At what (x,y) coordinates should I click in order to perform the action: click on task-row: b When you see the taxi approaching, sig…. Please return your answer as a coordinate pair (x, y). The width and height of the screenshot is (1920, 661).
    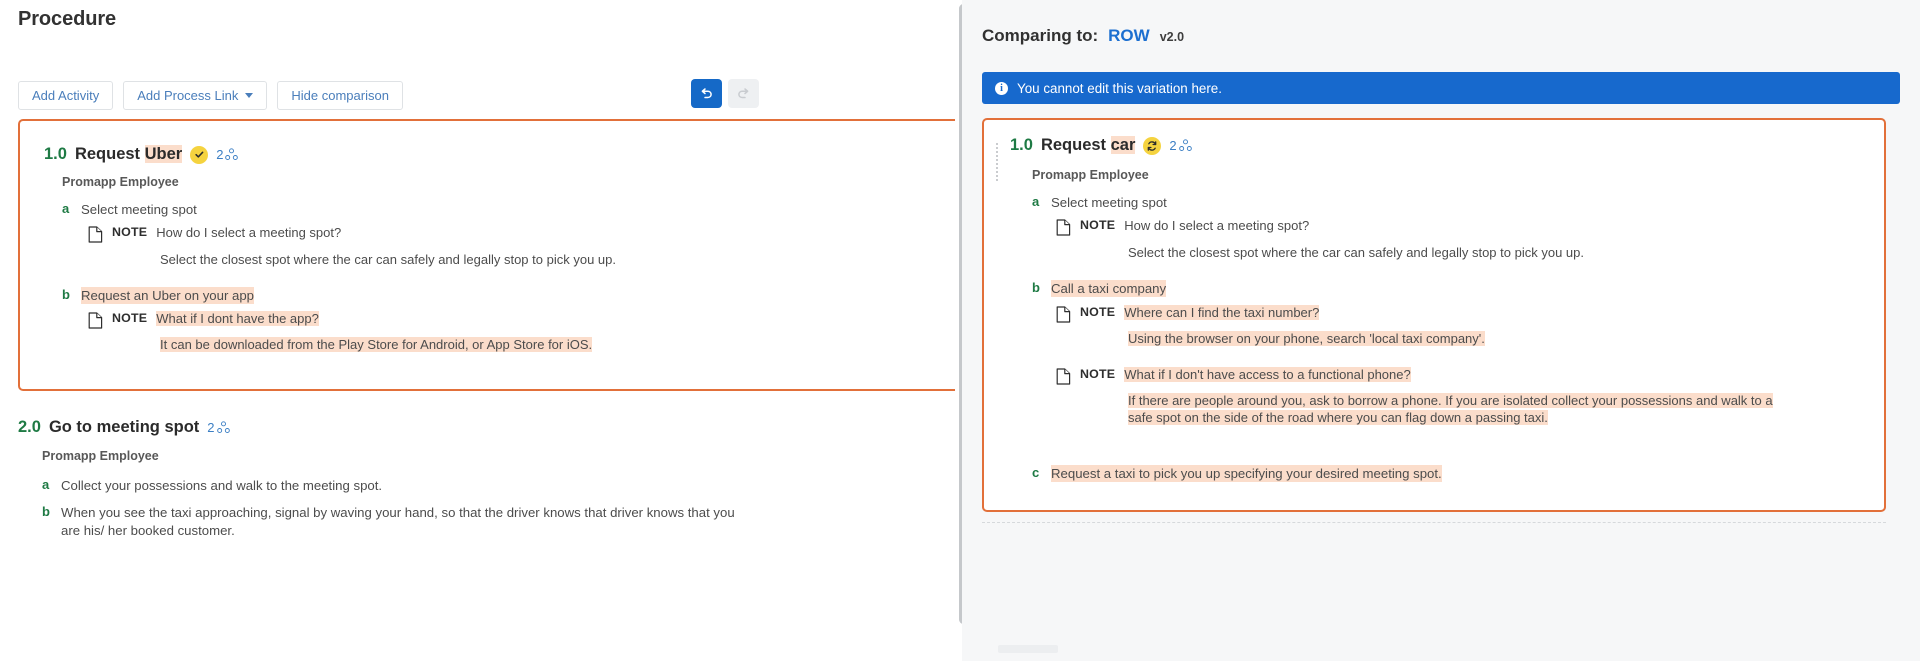
    Looking at the image, I should click on (392, 521).